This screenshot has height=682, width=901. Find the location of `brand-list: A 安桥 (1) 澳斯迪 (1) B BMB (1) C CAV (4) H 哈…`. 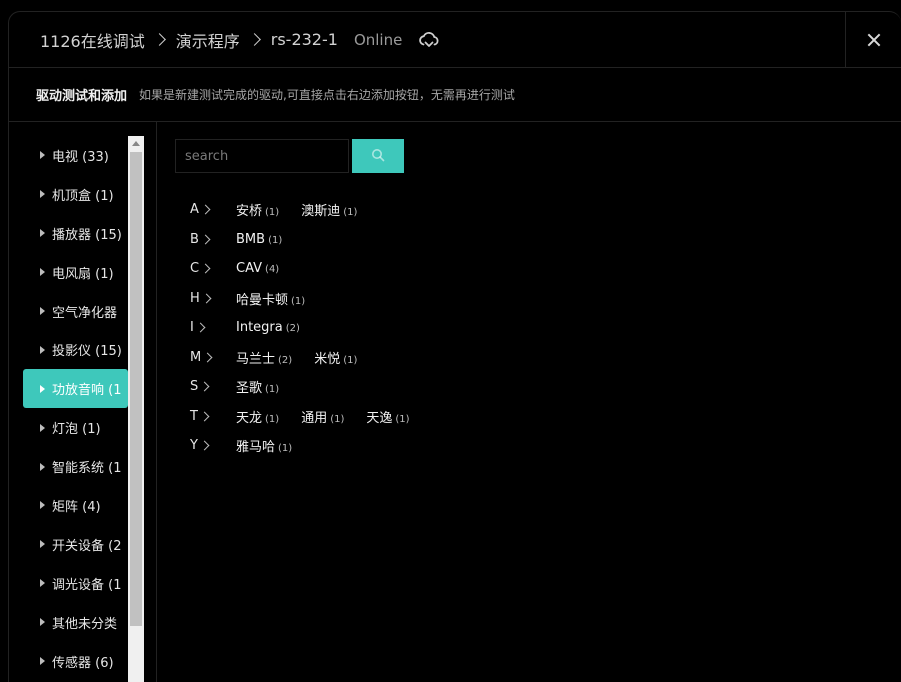

brand-list: A 安桥 (1) 澳斯迪 (1) B BMB (1) C CAV (4) H 哈… is located at coordinates (311, 328).